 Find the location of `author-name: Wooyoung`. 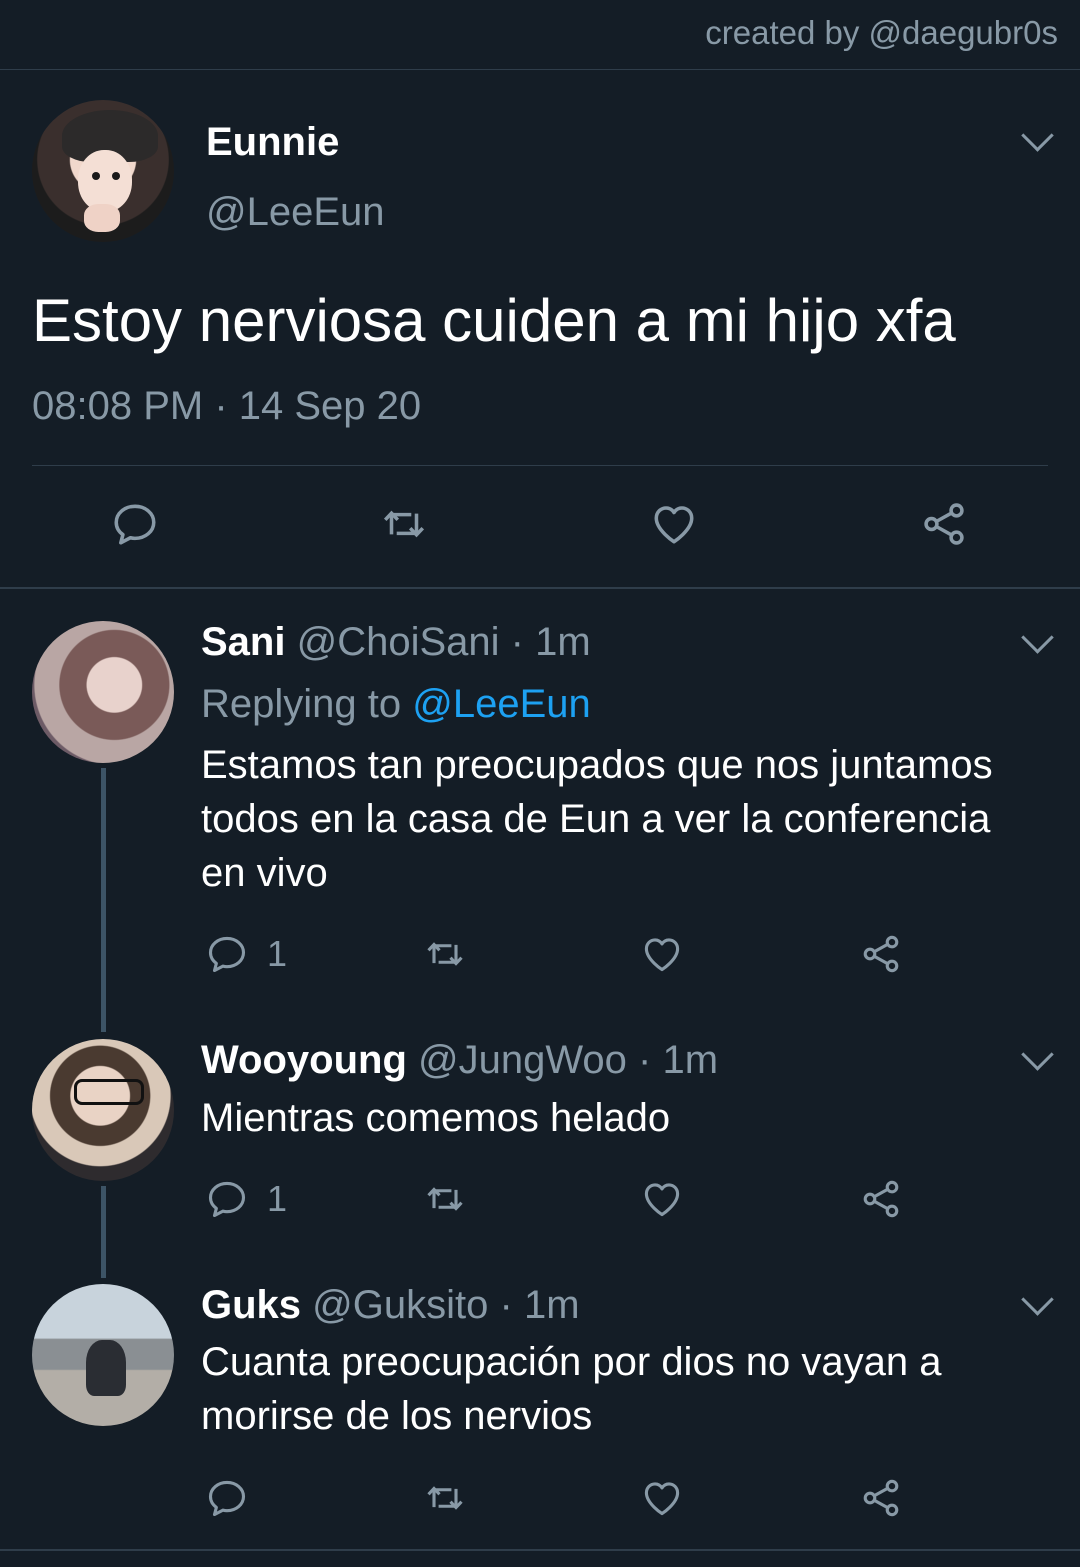

author-name: Wooyoung is located at coordinates (304, 1060).